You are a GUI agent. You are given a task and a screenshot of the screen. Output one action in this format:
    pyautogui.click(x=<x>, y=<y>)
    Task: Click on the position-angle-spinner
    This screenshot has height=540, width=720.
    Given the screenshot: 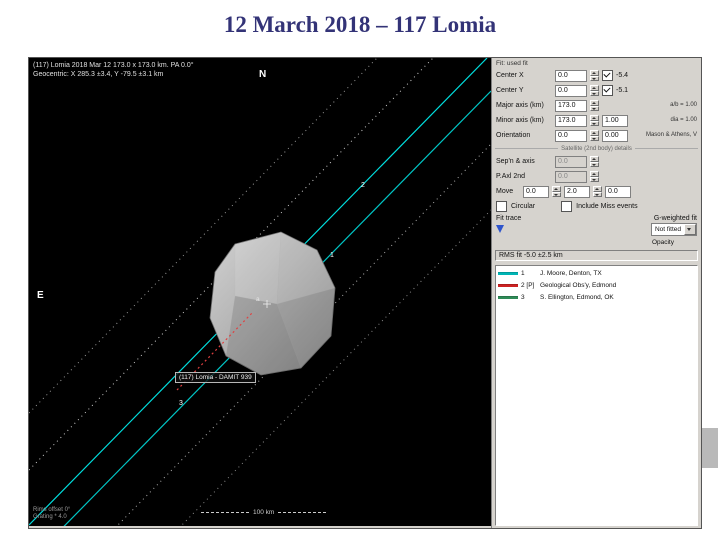 What is the action you would take?
    pyautogui.click(x=594, y=176)
    